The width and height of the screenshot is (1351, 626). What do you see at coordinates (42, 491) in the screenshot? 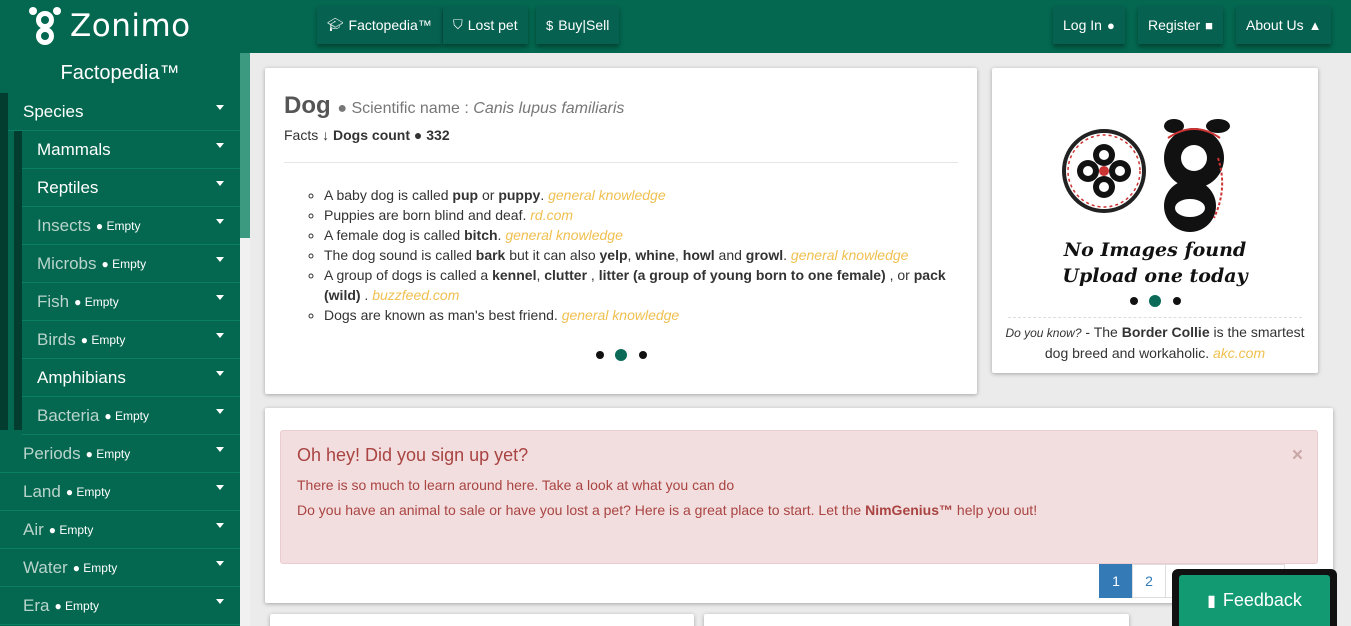
I see `sidebar-item-label: Land` at bounding box center [42, 491].